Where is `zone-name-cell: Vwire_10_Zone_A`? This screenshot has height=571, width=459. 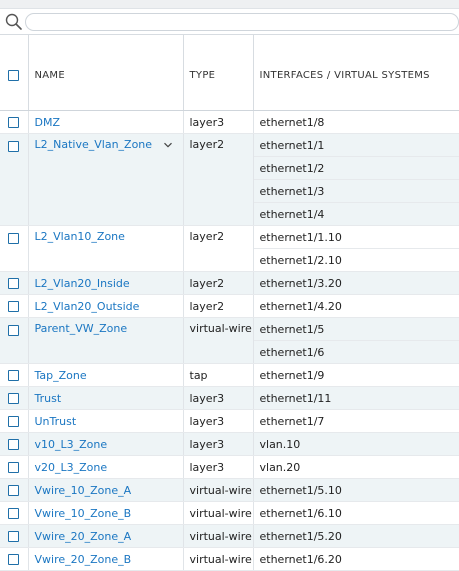
zone-name-cell: Vwire_10_Zone_A is located at coordinates (106, 490).